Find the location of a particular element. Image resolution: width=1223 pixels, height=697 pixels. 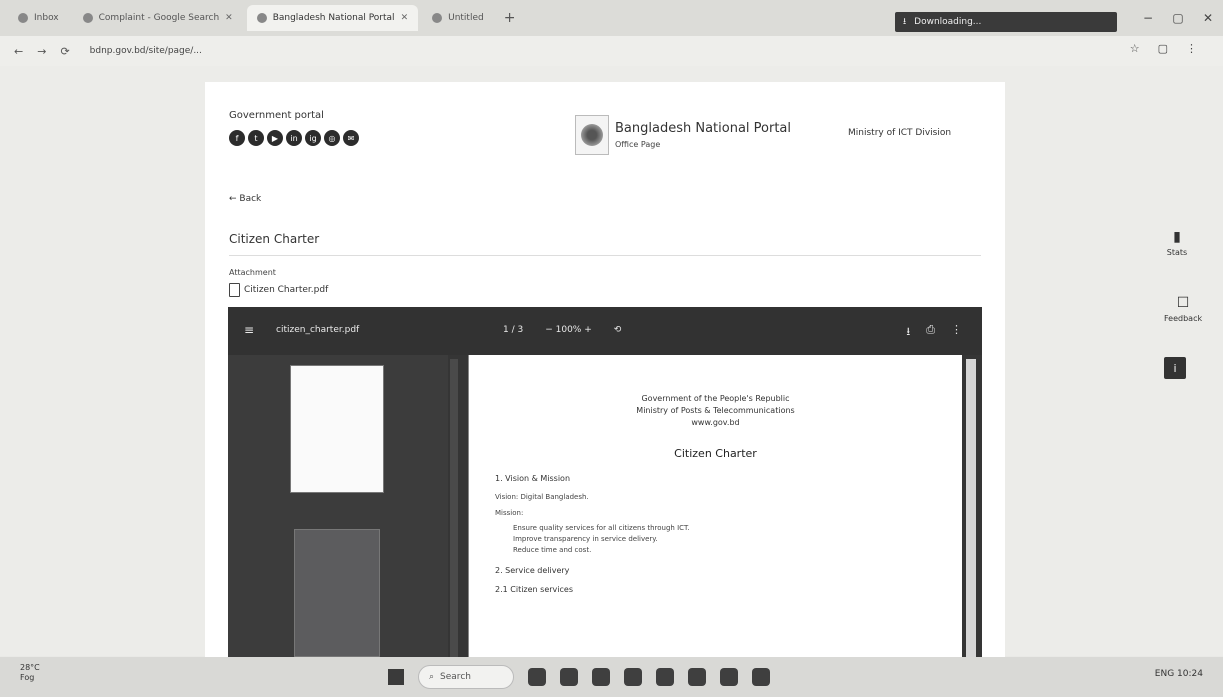

extensions-icon: ▢ is located at coordinates (1163, 48).